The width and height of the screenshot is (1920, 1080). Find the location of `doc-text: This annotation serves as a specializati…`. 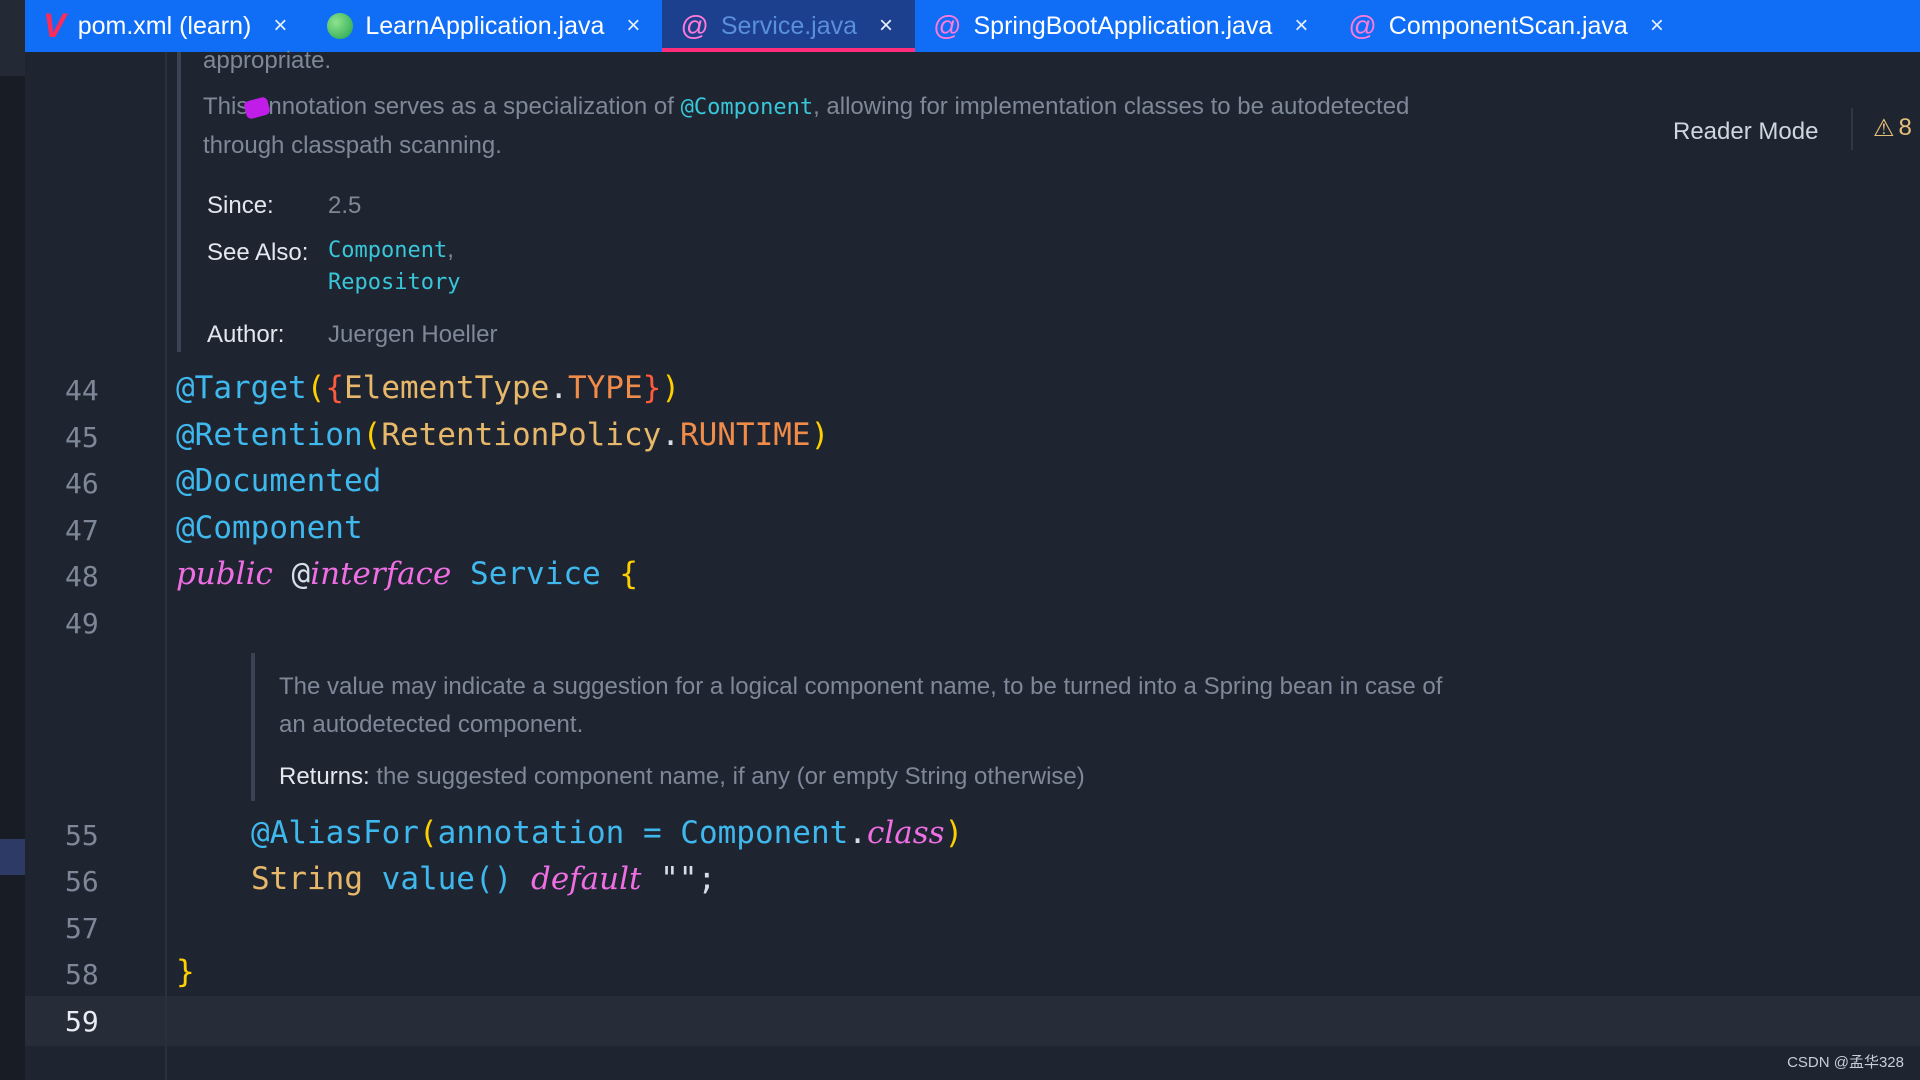

doc-text: This annotation serves as a specializati… is located at coordinates (442, 106).